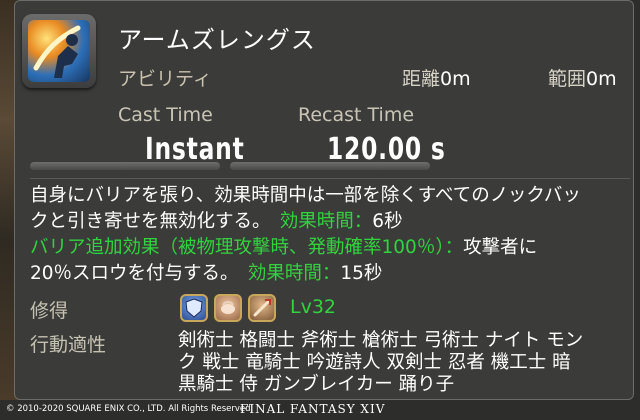 This screenshot has width=640, height=420. Describe the element at coordinates (567, 79) in the screenshot. I see `radius-label: 範囲` at that location.